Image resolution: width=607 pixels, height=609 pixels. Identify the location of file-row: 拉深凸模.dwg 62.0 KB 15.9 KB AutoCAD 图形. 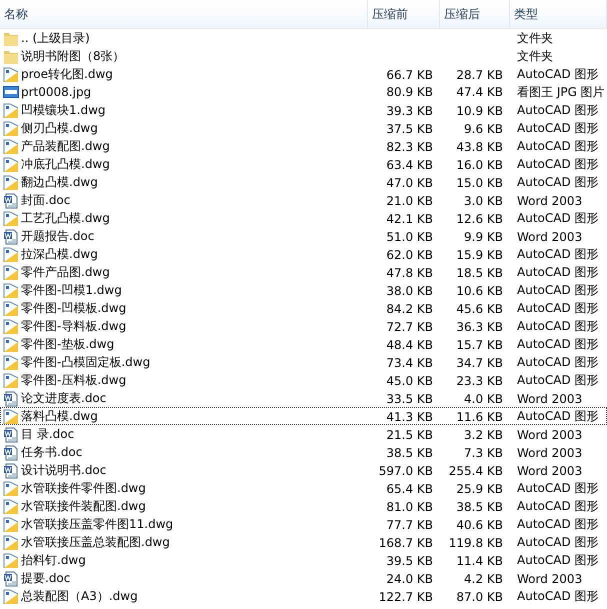
(303, 254).